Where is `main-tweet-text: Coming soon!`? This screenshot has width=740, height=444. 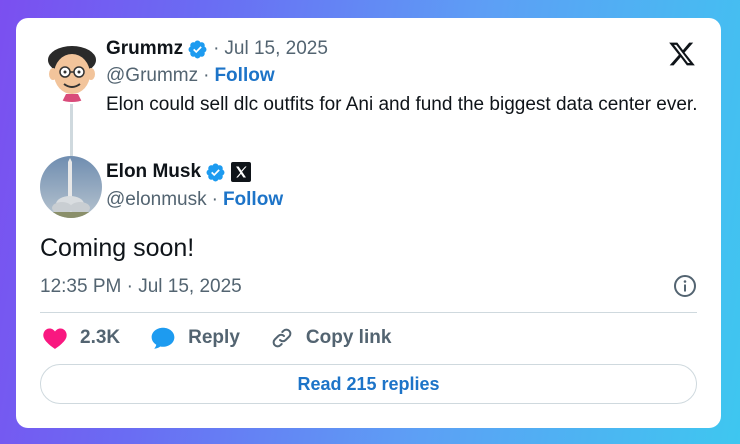 main-tweet-text: Coming soon! is located at coordinates (117, 248).